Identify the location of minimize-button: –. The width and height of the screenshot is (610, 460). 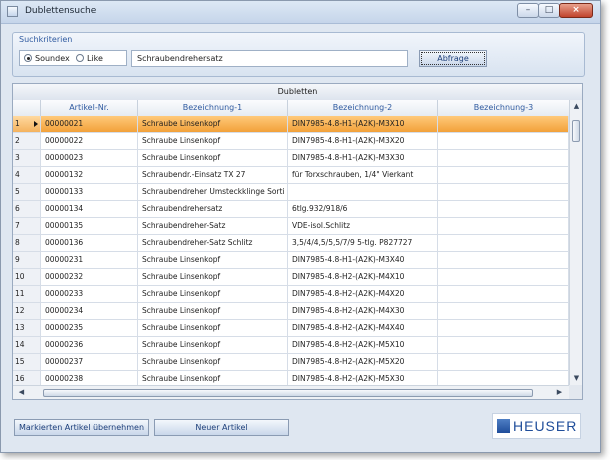
(528, 10).